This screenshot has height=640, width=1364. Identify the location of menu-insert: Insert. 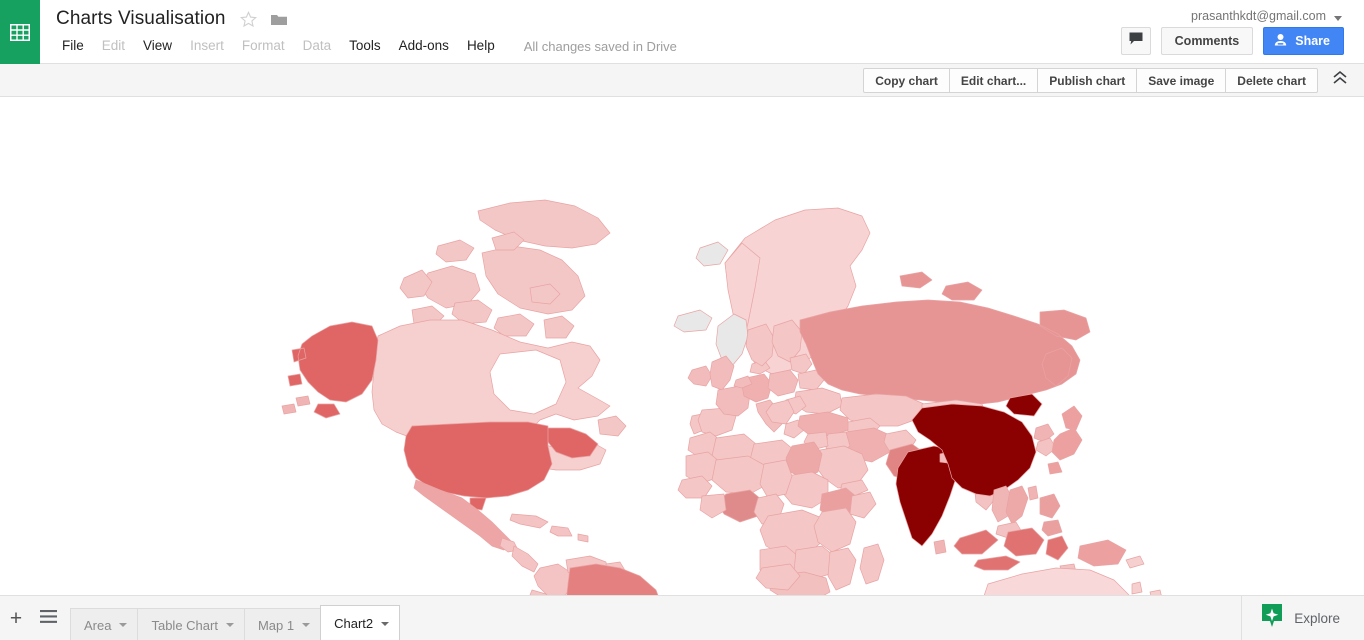
(207, 45).